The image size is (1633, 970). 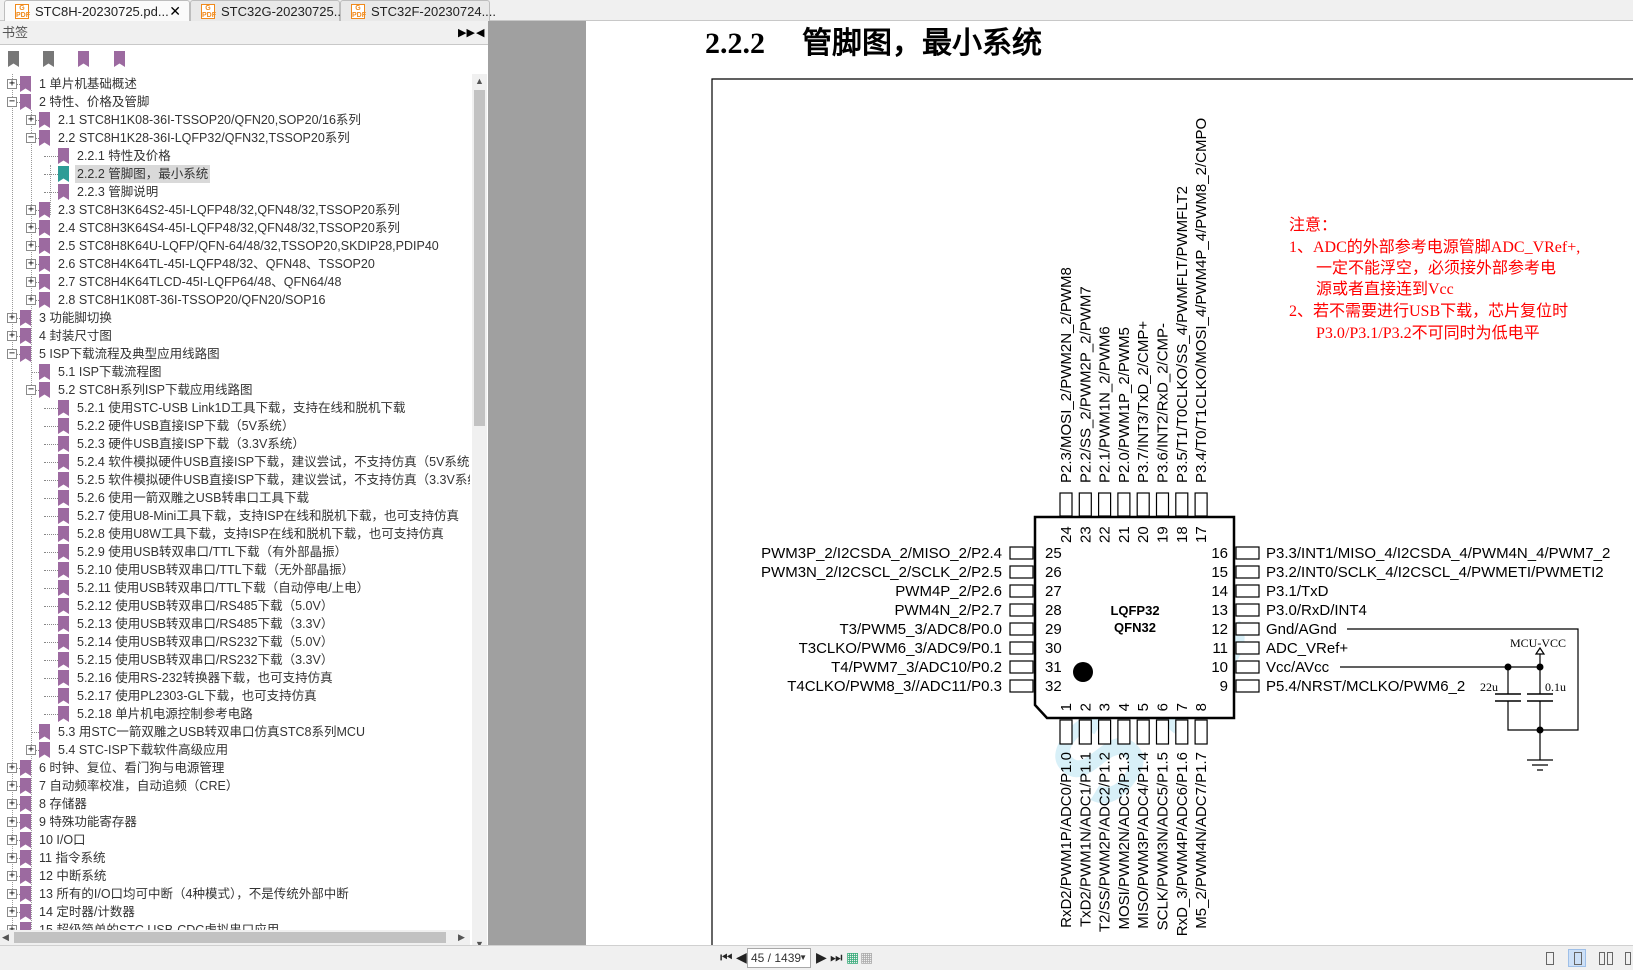 I want to click on bookmark-item: +3 功能脚切换, so click(x=235, y=318).